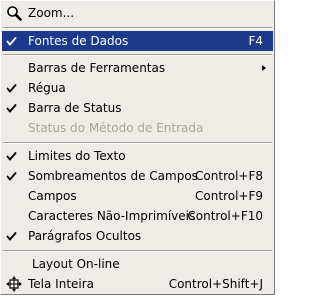 This screenshot has height=296, width=320. I want to click on menu-item-shortcut: Control+Shift+J, so click(215, 284).